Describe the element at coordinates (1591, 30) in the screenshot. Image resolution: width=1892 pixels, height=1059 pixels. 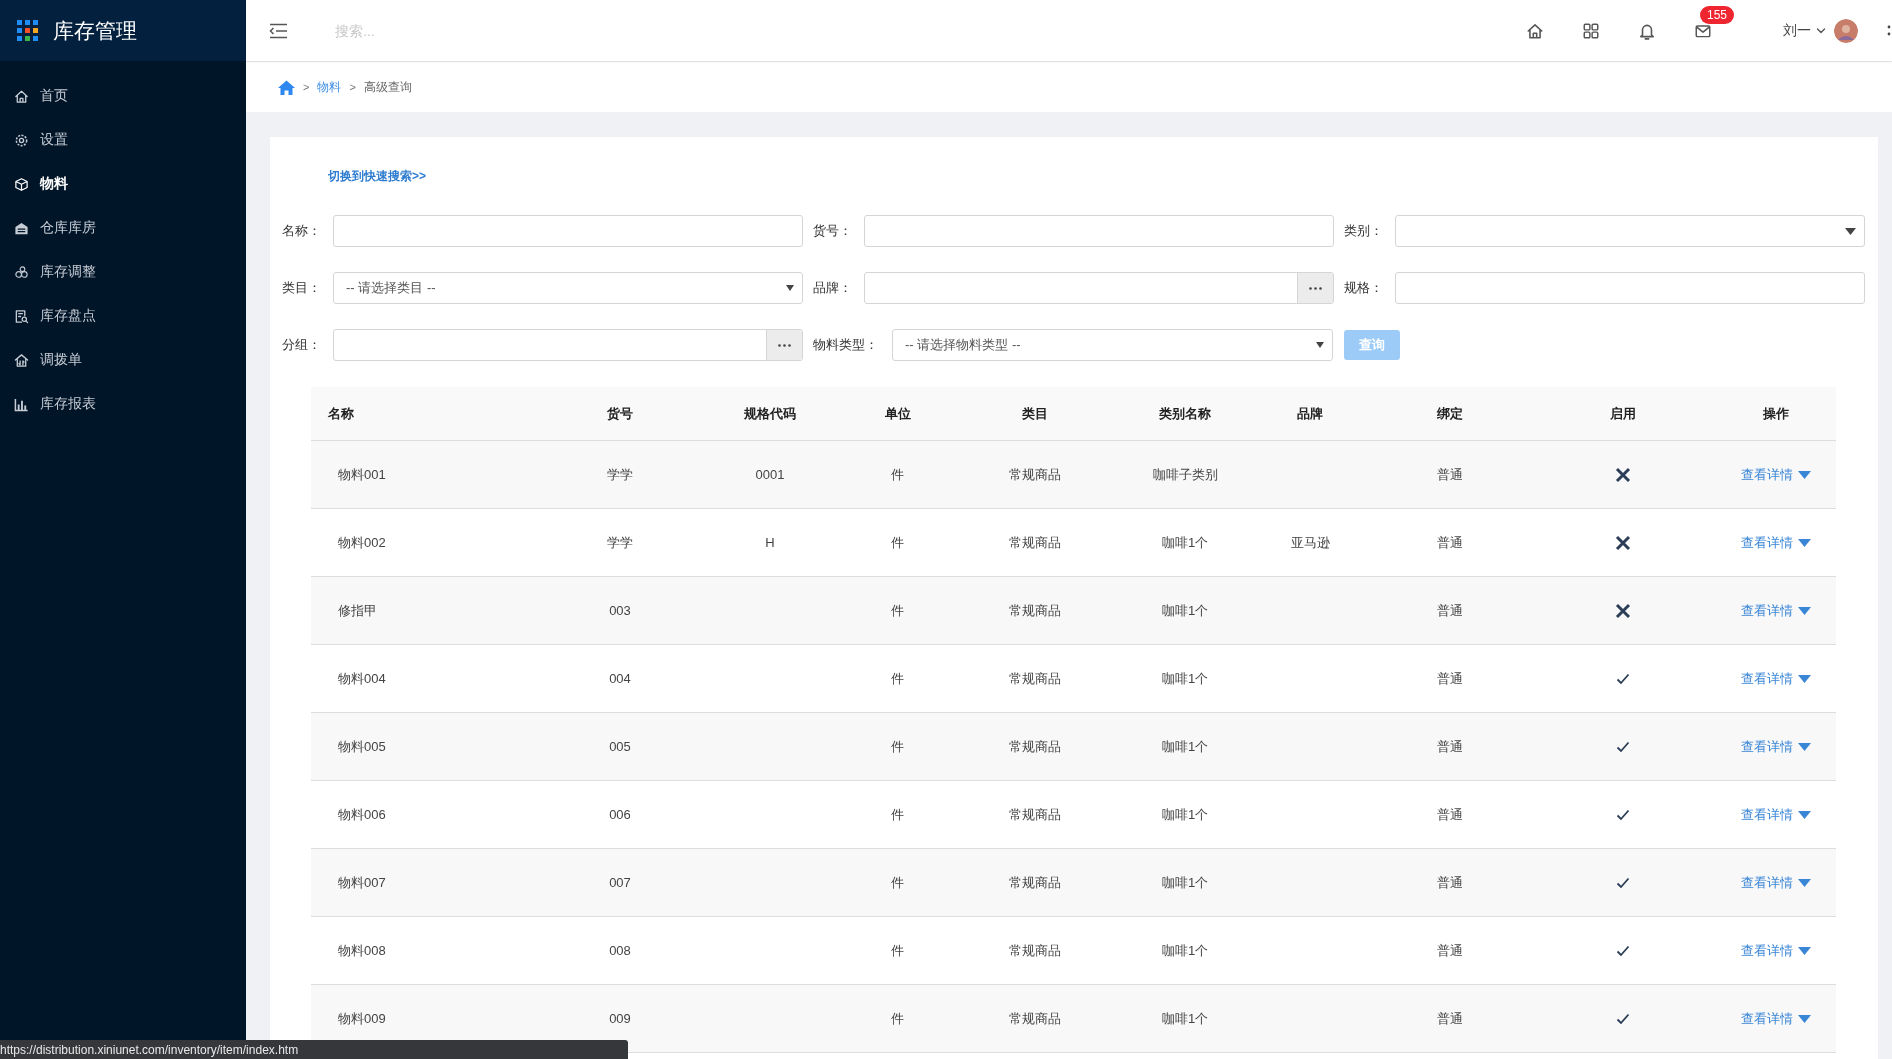
I see `grid-icon` at that location.